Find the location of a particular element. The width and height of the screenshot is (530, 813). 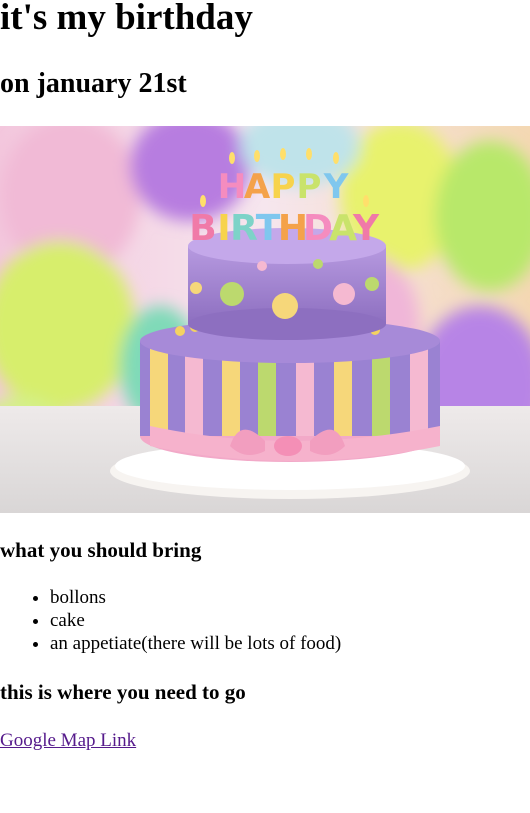

list-item: an appetiate(there will be lots of food) is located at coordinates (195, 643).